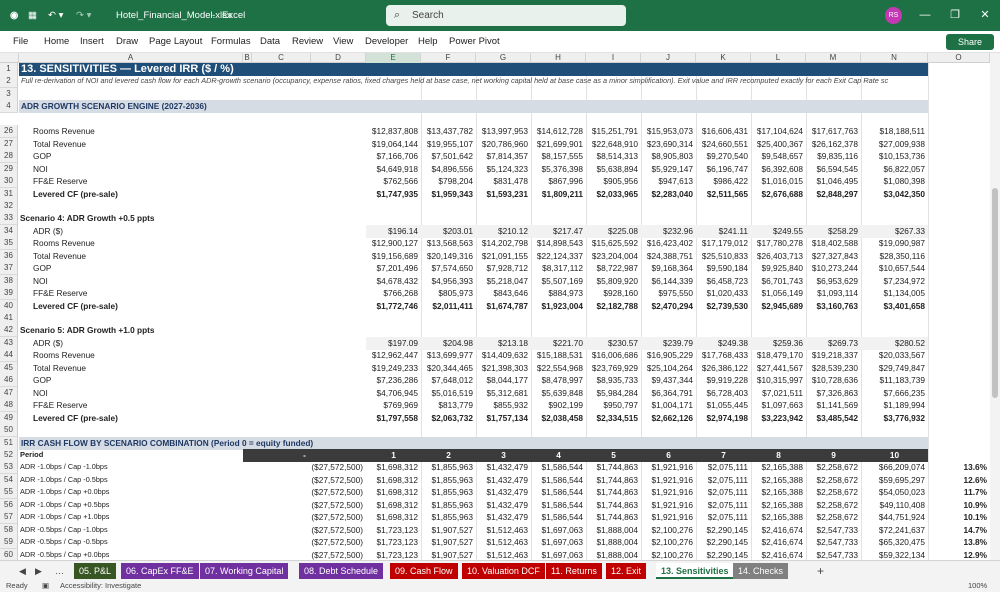  What do you see at coordinates (613, 380) in the screenshot?
I see `value-cell: $8,935,733` at bounding box center [613, 380].